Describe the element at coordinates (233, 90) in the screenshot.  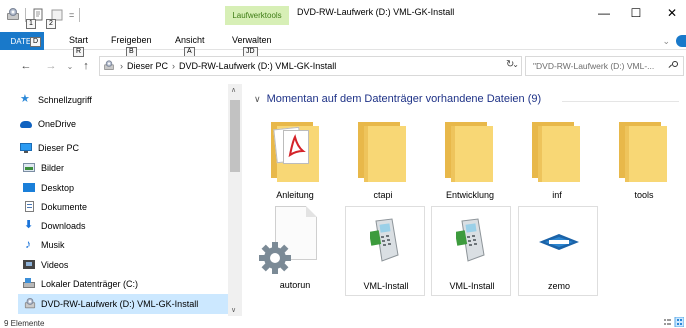
I see `scroll-up-icon: ∧` at that location.